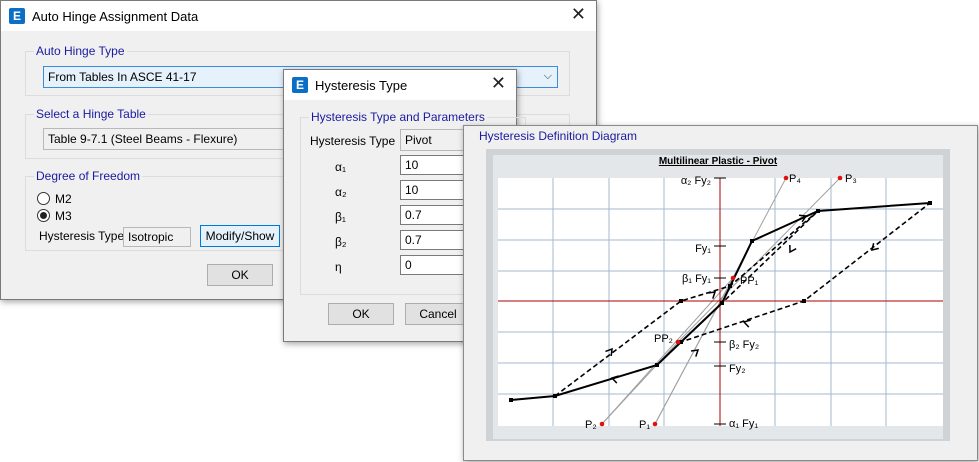  Describe the element at coordinates (151, 237) in the screenshot. I see `field-value: Isotropic` at that location.